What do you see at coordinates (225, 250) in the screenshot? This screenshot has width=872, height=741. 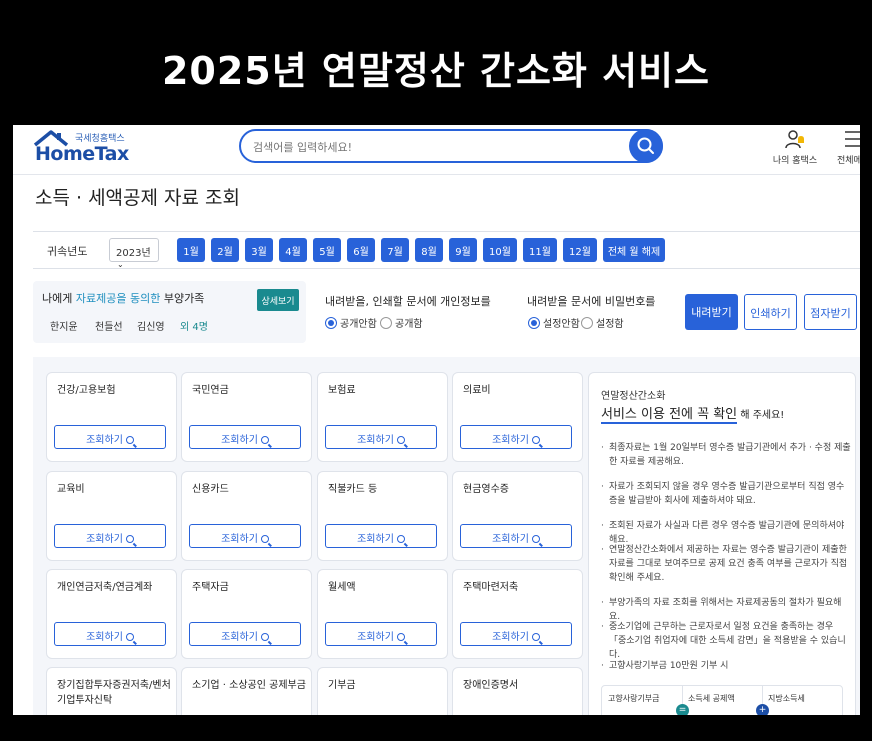 I see `month-button-2: 2월` at bounding box center [225, 250].